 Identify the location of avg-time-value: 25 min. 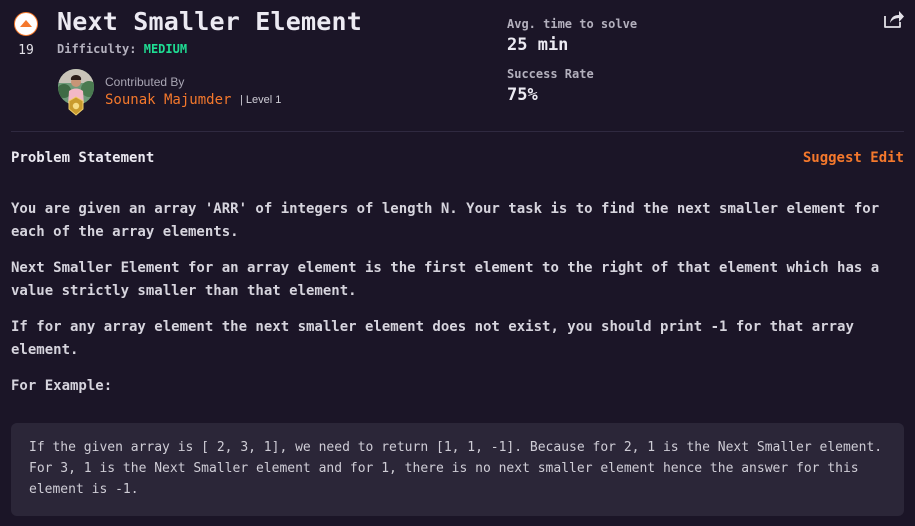
(538, 45).